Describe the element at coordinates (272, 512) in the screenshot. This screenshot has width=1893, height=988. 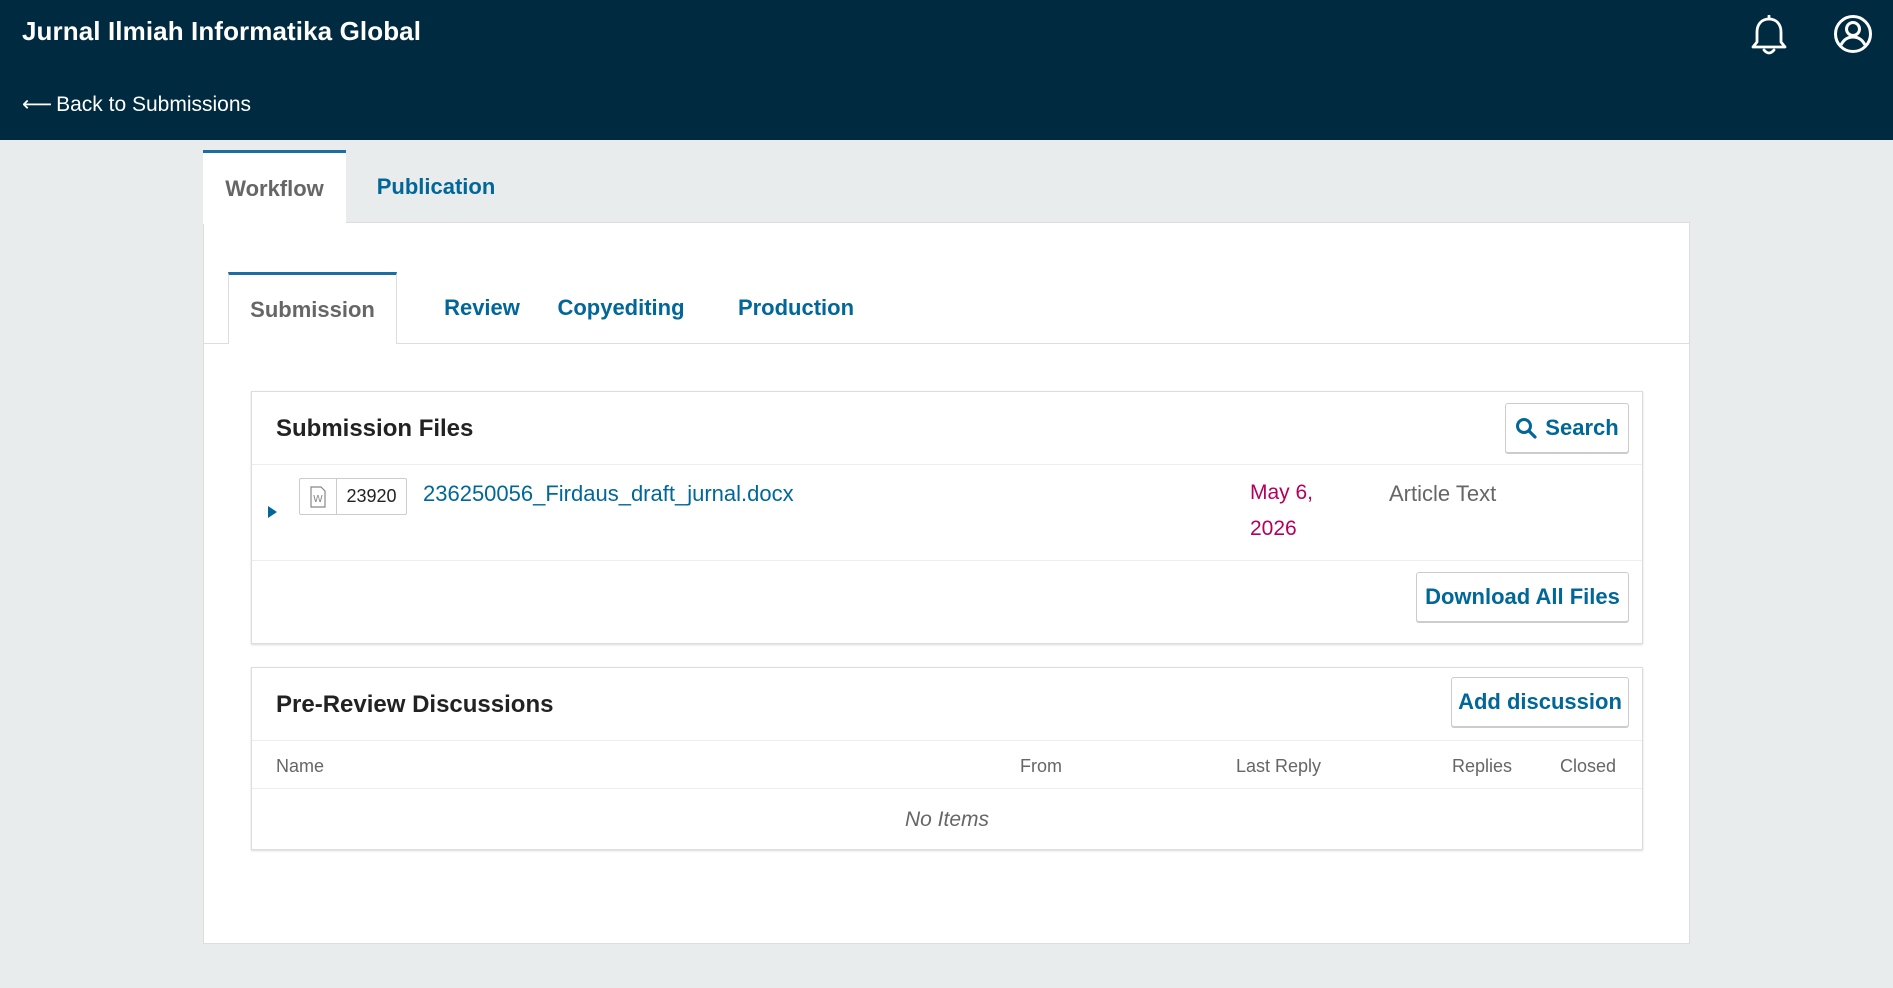
I see `expand-file-toggle-icon` at that location.